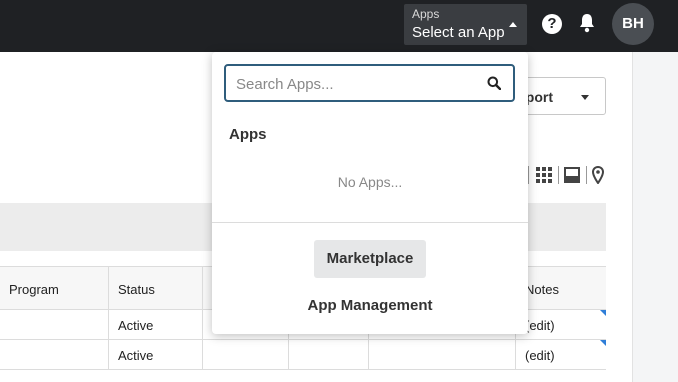 Image resolution: width=678 pixels, height=382 pixels. I want to click on search-apps-input, so click(356, 84).